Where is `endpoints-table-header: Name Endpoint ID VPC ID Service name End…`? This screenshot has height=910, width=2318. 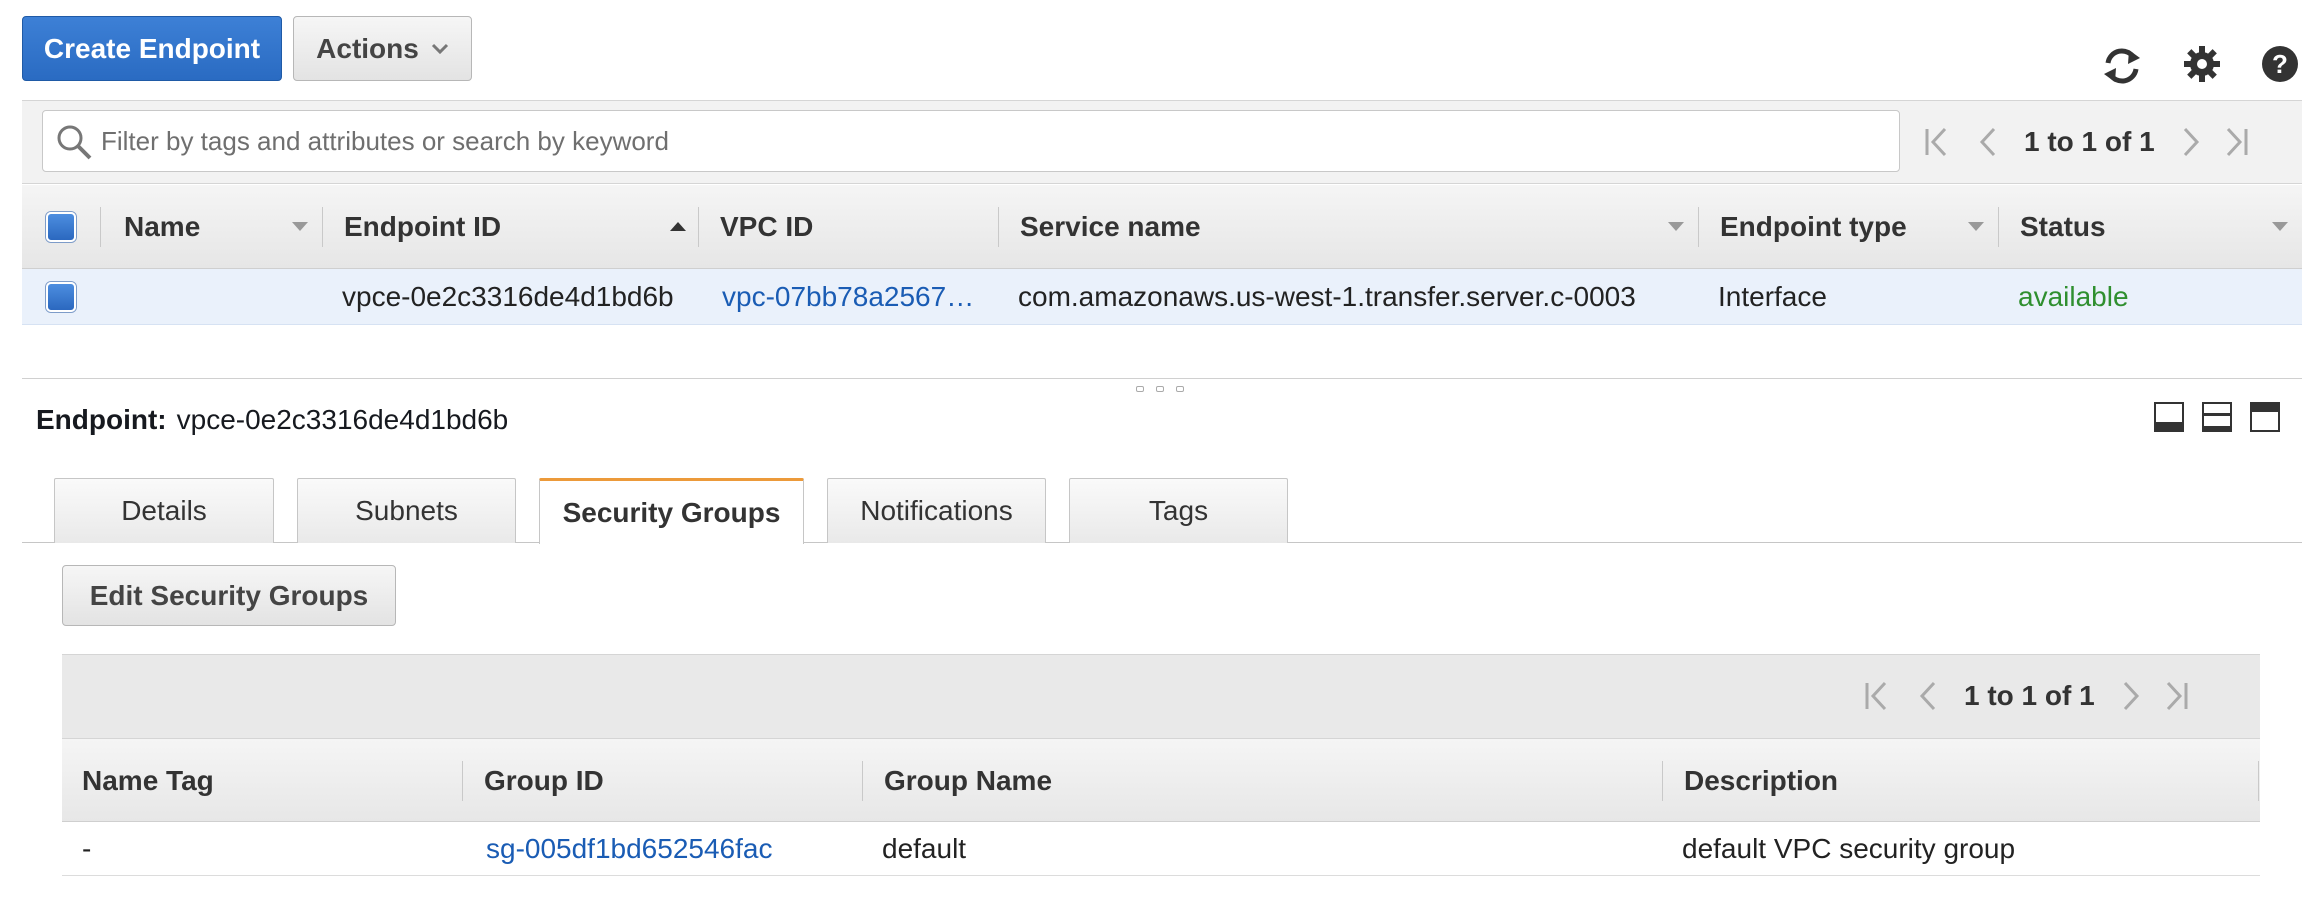
endpoints-table-header: Name Endpoint ID VPC ID Service name End… is located at coordinates (1162, 227).